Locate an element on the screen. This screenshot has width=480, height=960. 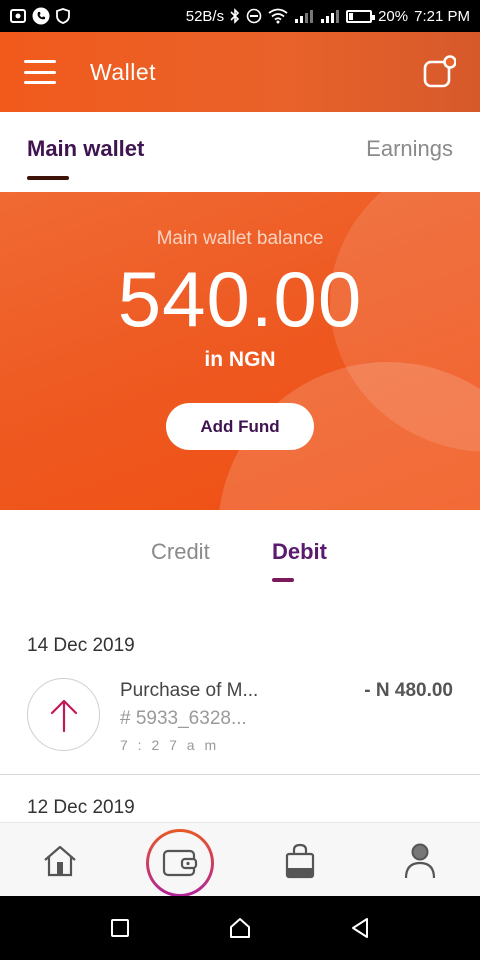
transaction-amount: - N 480.00 is located at coordinates (408, 690).